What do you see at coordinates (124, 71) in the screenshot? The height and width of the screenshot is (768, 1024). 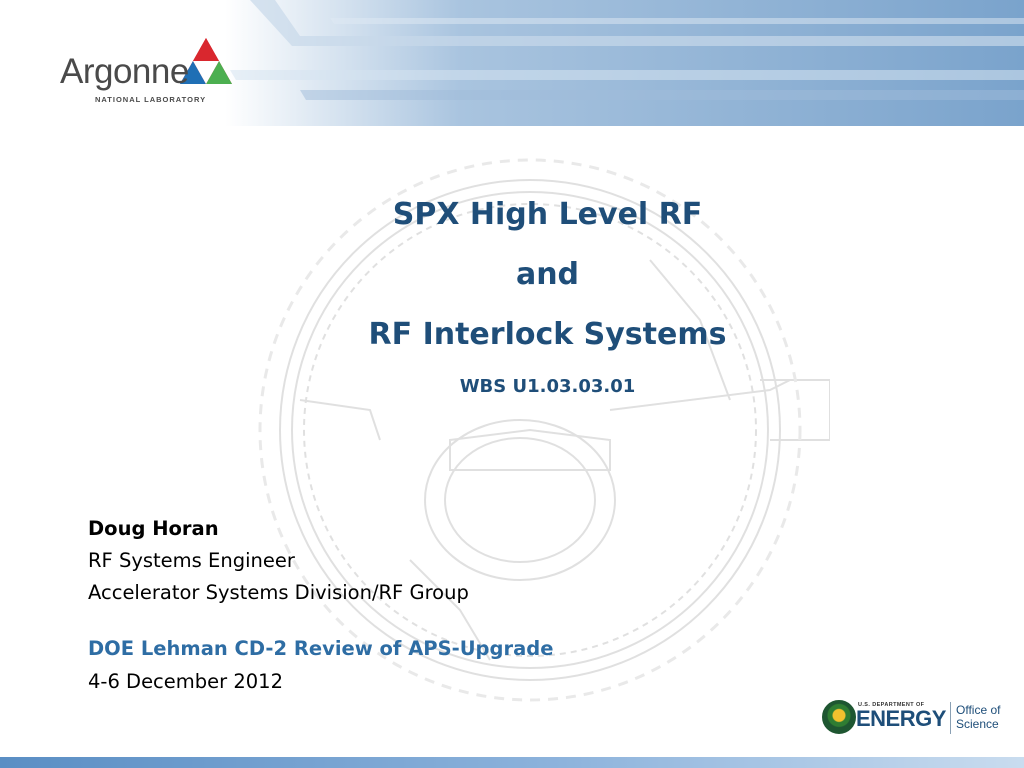 I see `logo-wordmark: Argonne` at bounding box center [124, 71].